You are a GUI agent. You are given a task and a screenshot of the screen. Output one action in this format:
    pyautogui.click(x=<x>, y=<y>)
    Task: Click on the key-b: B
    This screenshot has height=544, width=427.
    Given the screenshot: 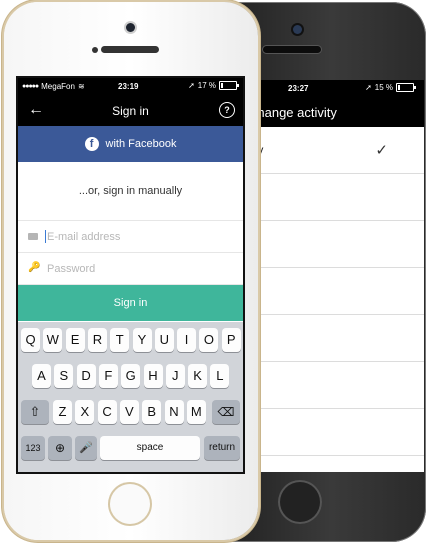 What is the action you would take?
    pyautogui.click(x=152, y=412)
    